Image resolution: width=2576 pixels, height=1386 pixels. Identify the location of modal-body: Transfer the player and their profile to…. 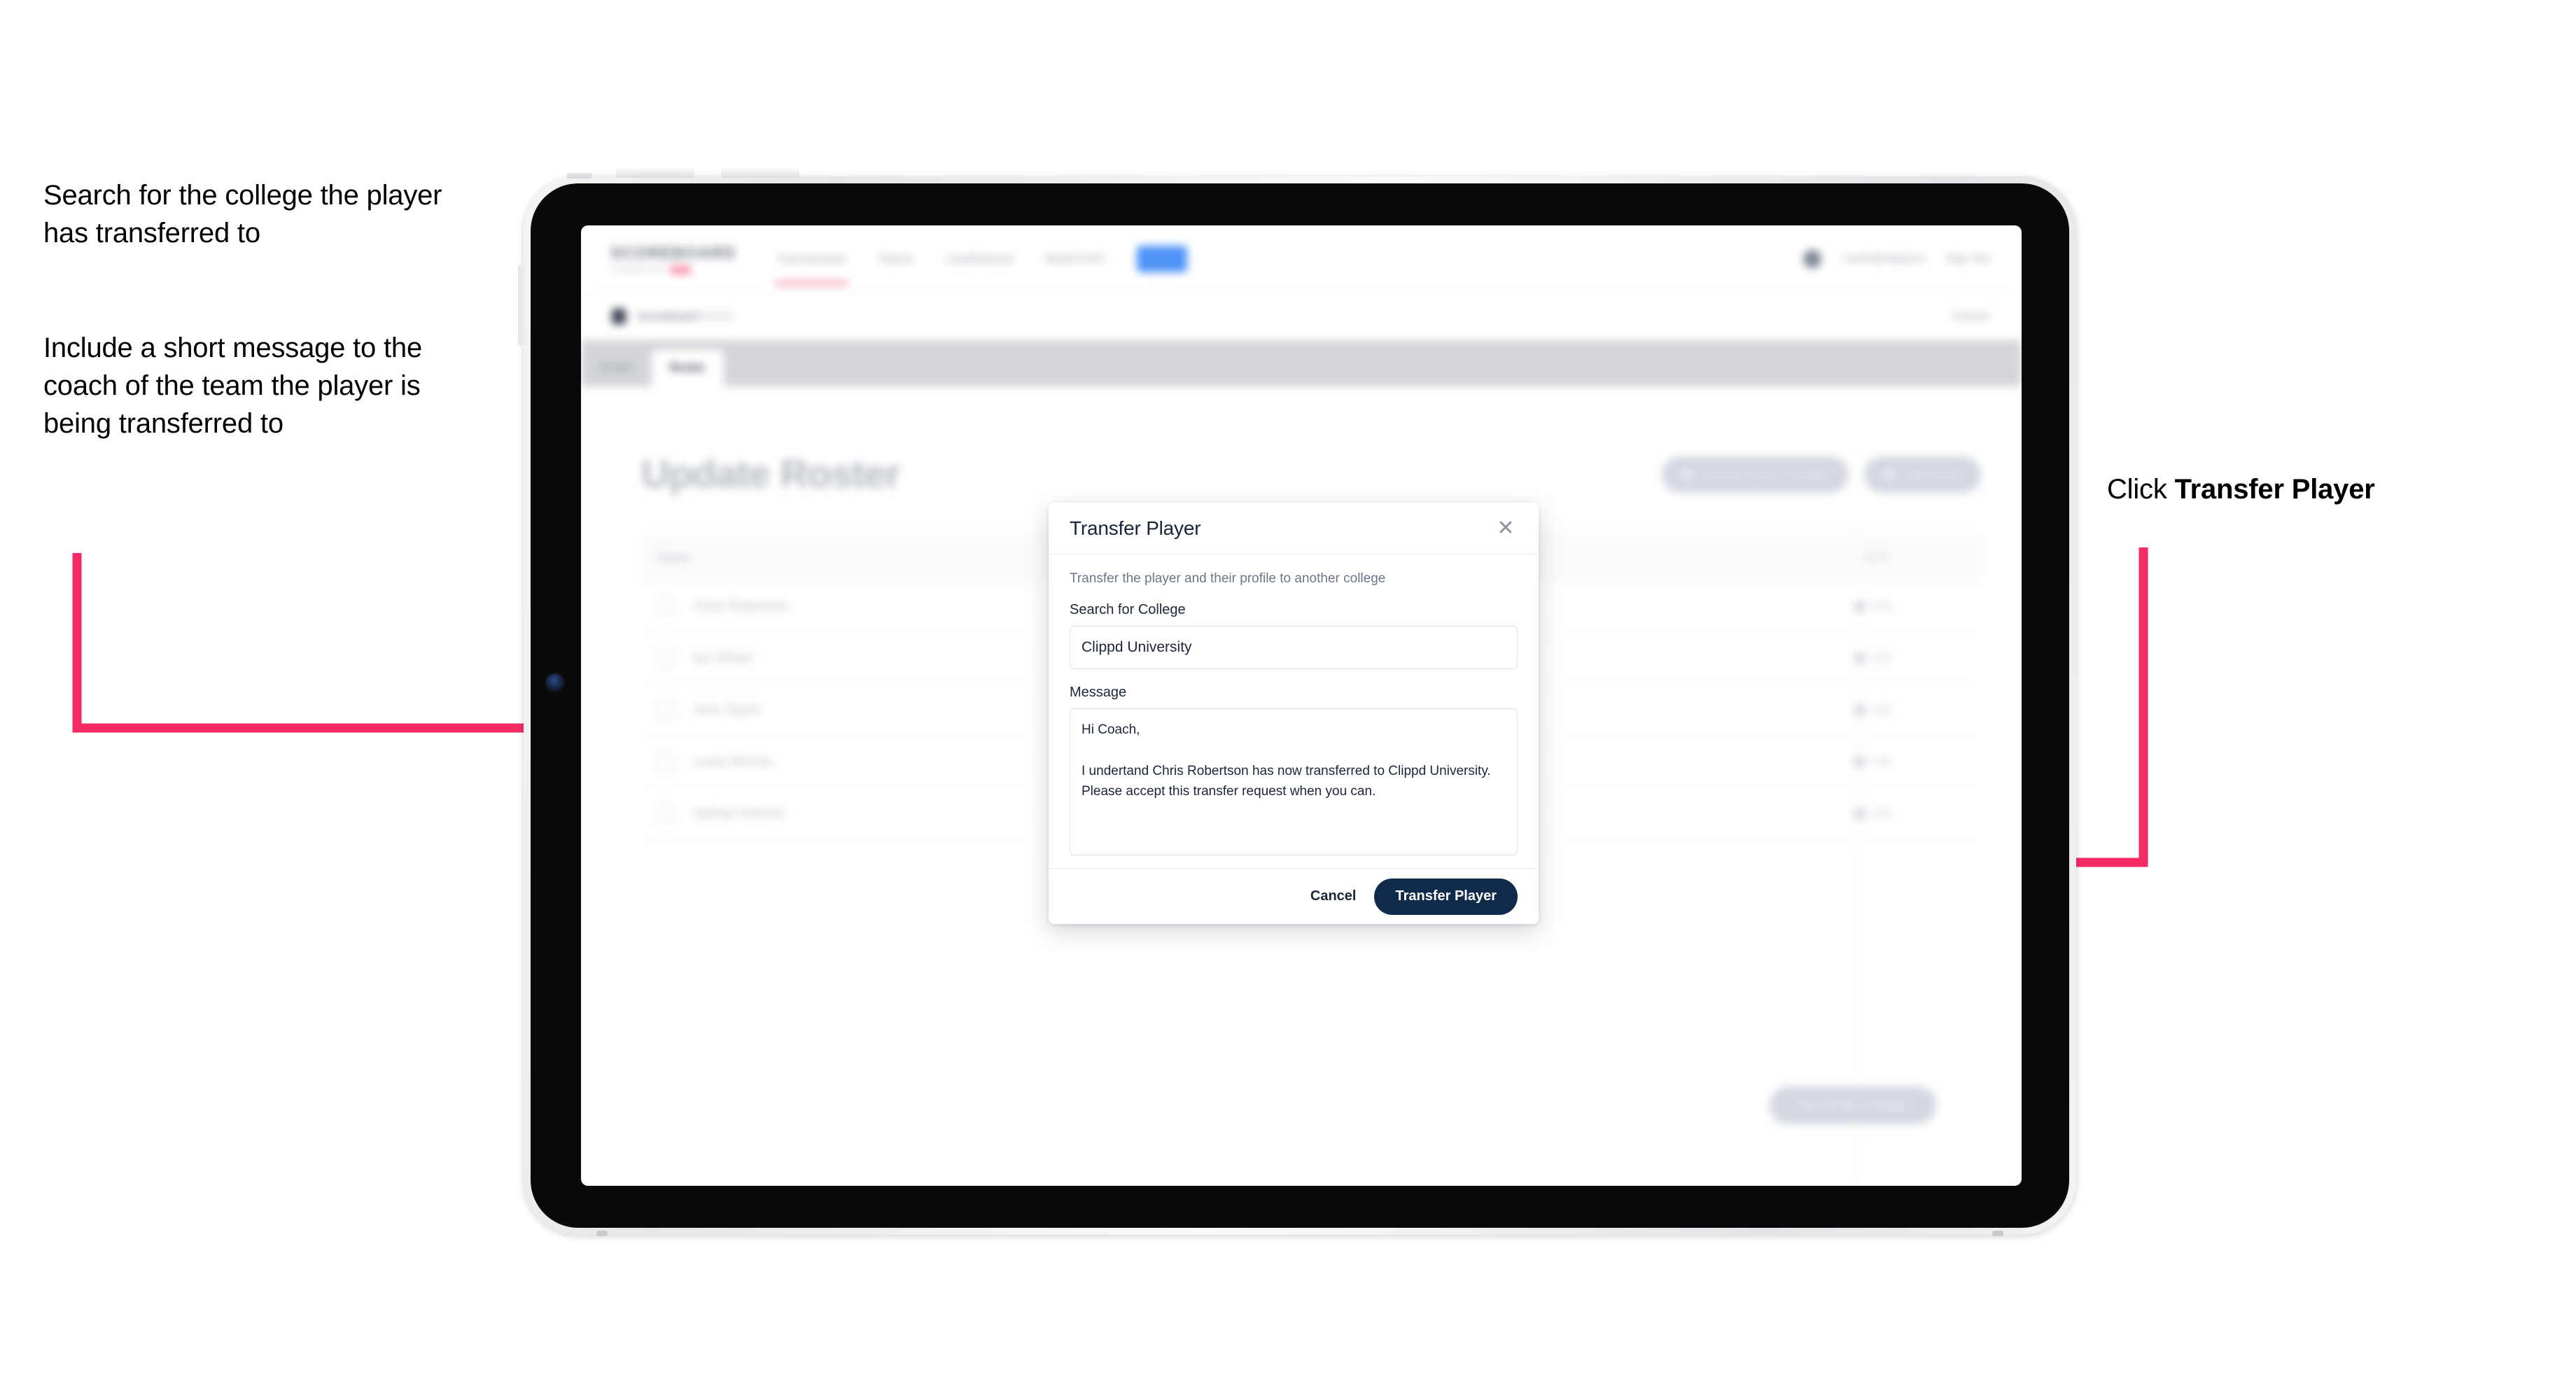
(1294, 711).